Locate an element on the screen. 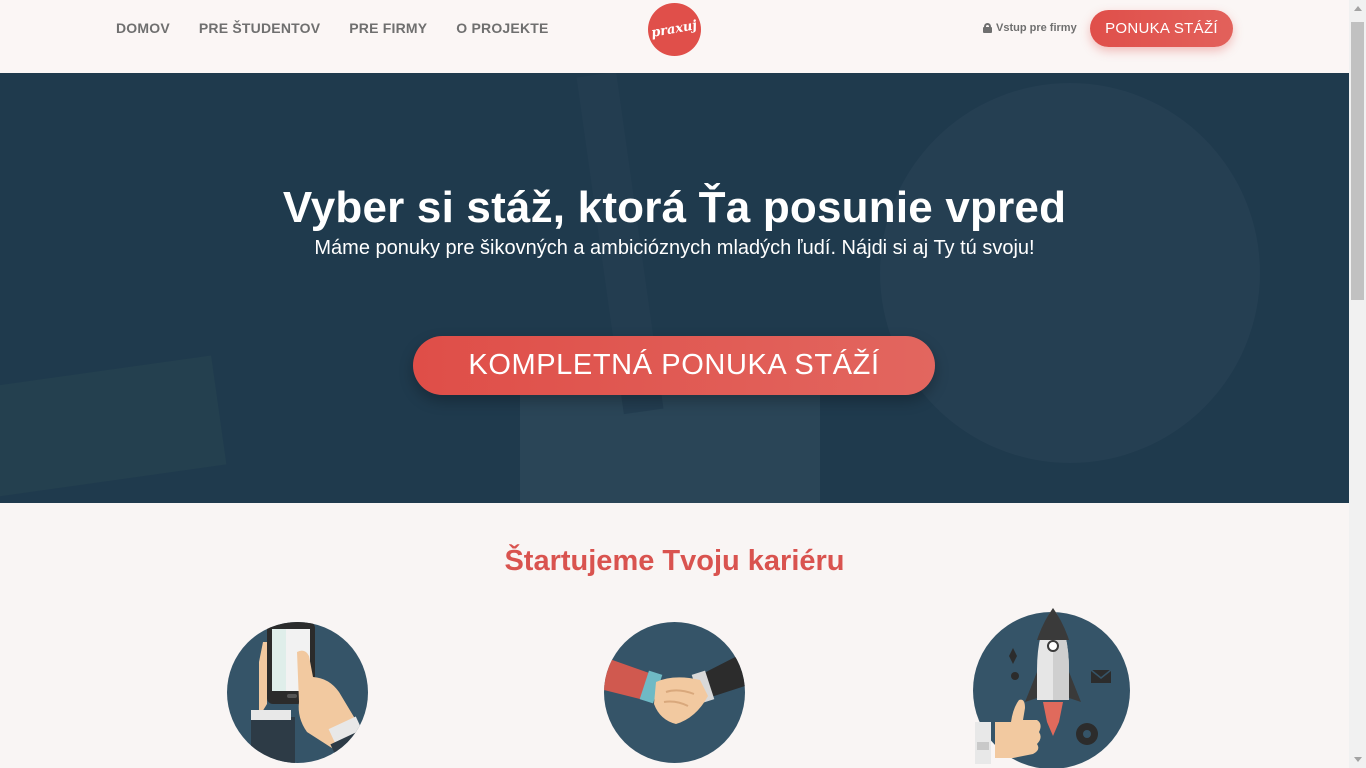  internship-offers-button: PONUKA STÁŽÍ is located at coordinates (1161, 28).